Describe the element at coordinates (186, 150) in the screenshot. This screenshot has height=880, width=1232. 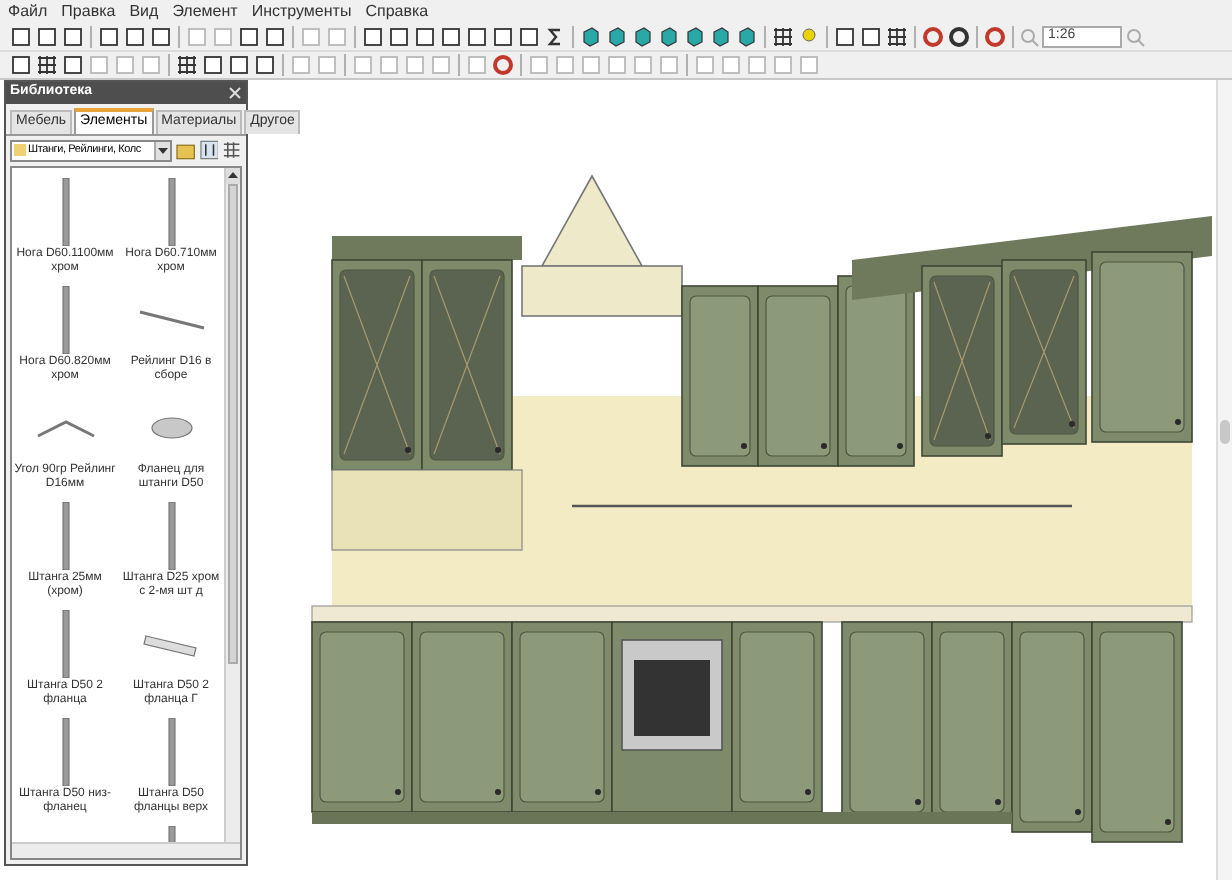
I see `folder-up-icon` at that location.